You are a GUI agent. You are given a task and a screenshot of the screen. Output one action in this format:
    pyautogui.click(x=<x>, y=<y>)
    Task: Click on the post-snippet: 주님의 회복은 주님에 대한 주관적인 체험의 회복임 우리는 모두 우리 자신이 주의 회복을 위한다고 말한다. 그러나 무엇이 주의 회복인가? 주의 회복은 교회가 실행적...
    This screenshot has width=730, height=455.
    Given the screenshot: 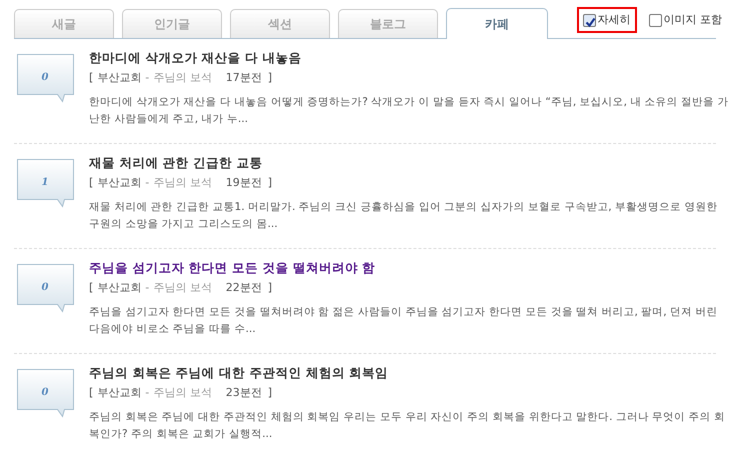 What is the action you would take?
    pyautogui.click(x=407, y=426)
    